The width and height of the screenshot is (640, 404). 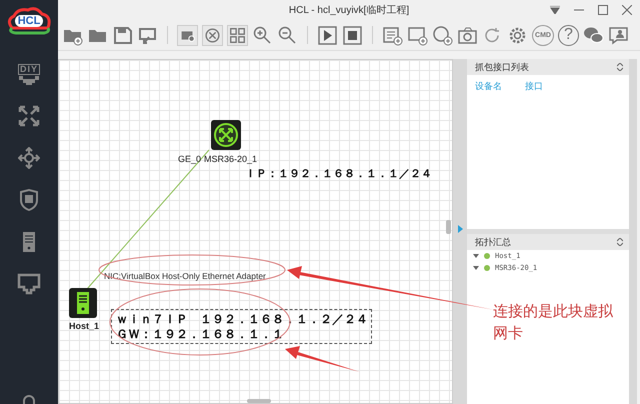 What do you see at coordinates (29, 242) in the screenshot?
I see `server-icon` at bounding box center [29, 242].